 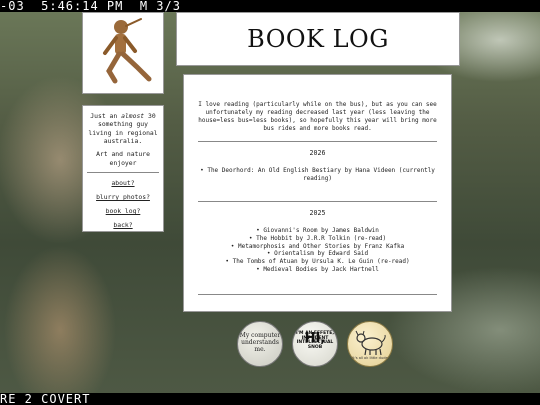 I want to click on title-card: BOOK LOG, so click(x=318, y=39).